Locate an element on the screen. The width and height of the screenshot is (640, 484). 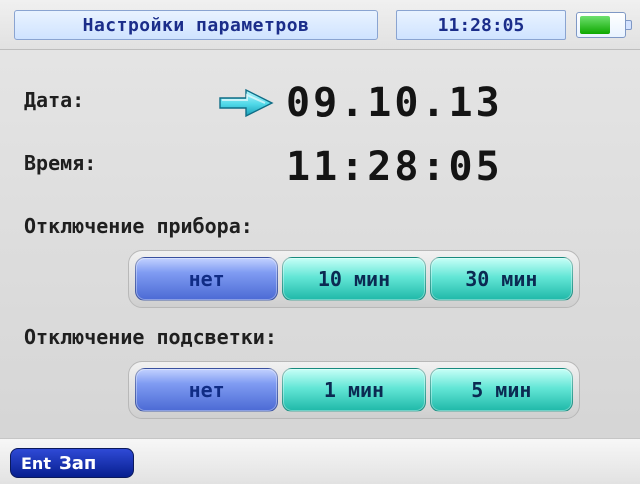
backlight-shutdown-segmented-control: нет 1 мин 5 мин is located at coordinates (354, 390).